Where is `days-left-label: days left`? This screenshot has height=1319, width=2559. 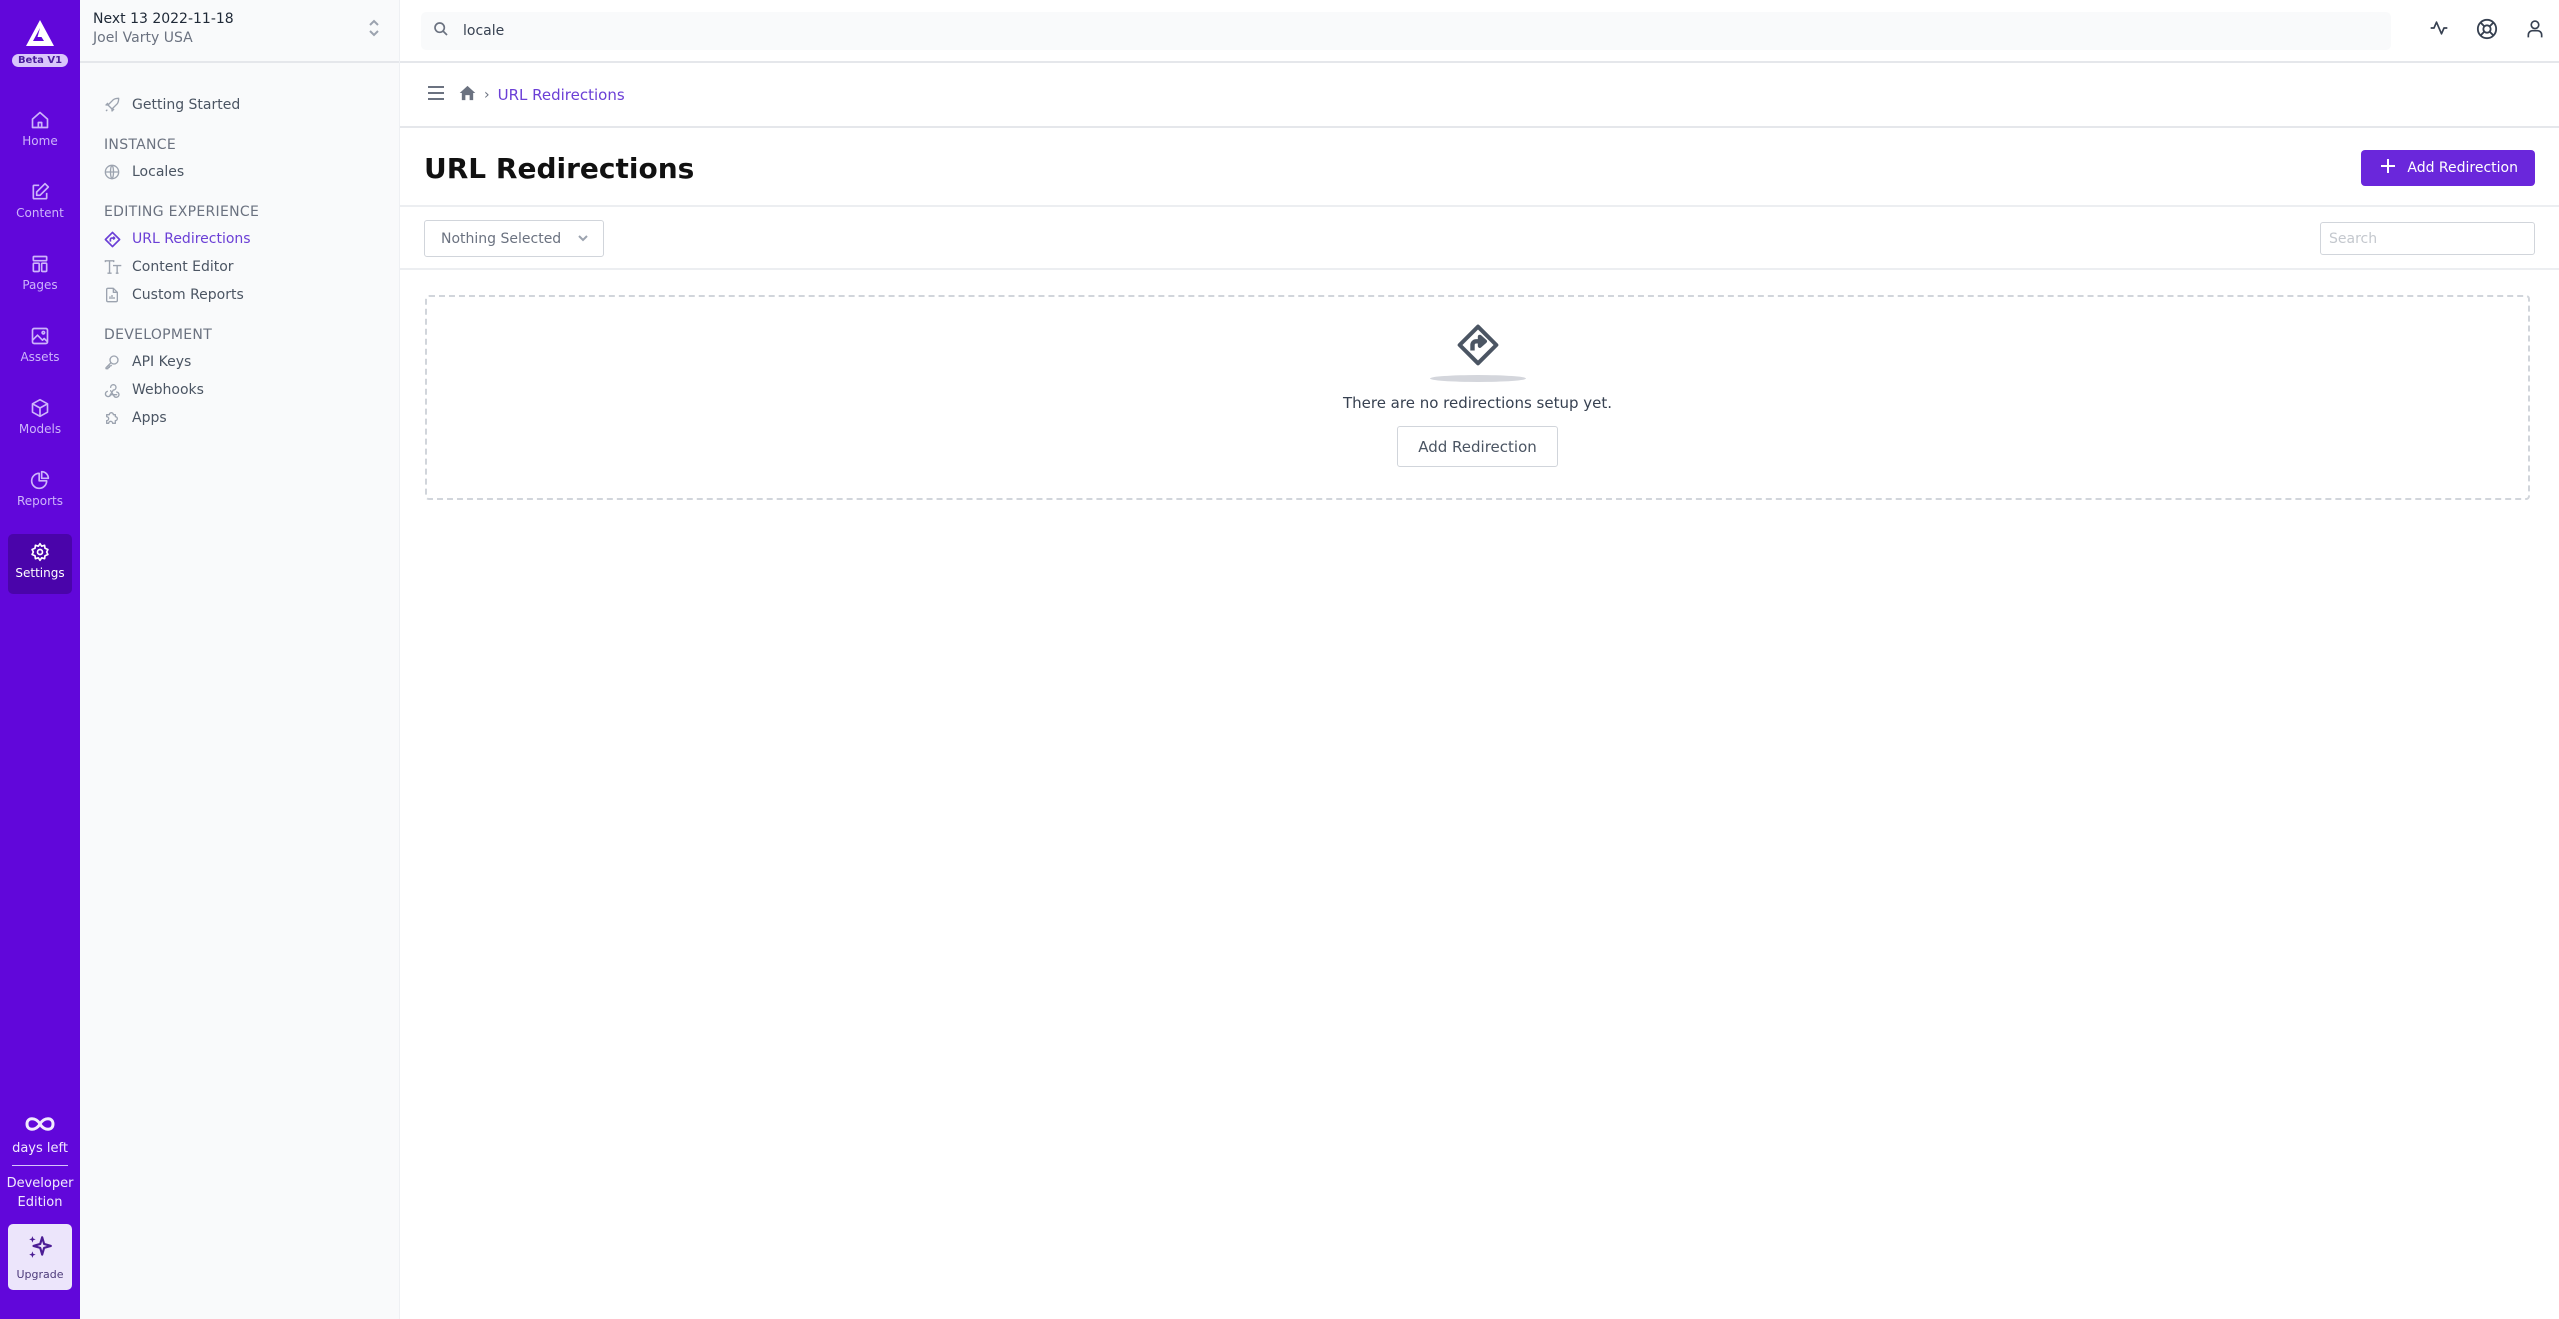 days-left-label: days left is located at coordinates (40, 1148).